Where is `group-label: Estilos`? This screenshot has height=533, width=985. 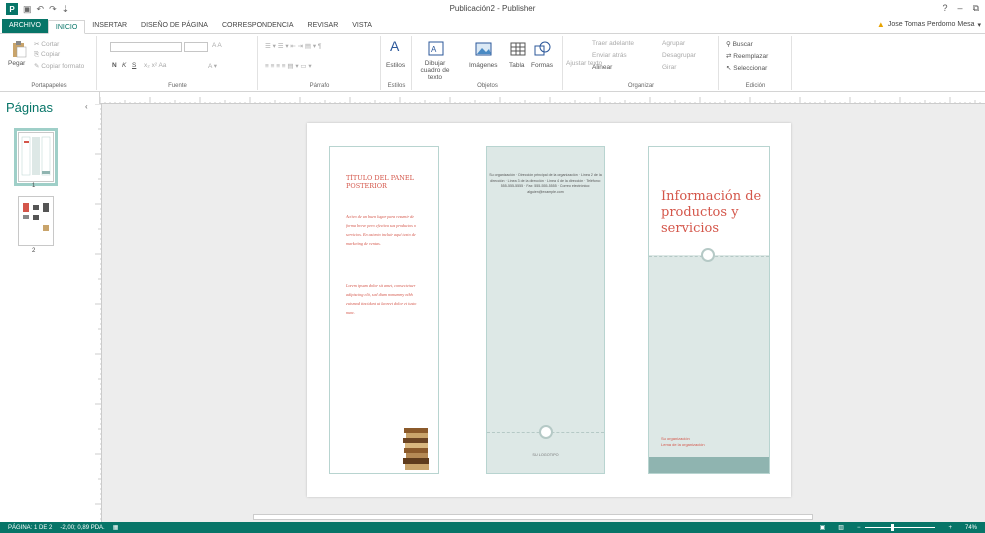 group-label: Estilos is located at coordinates (396, 86).